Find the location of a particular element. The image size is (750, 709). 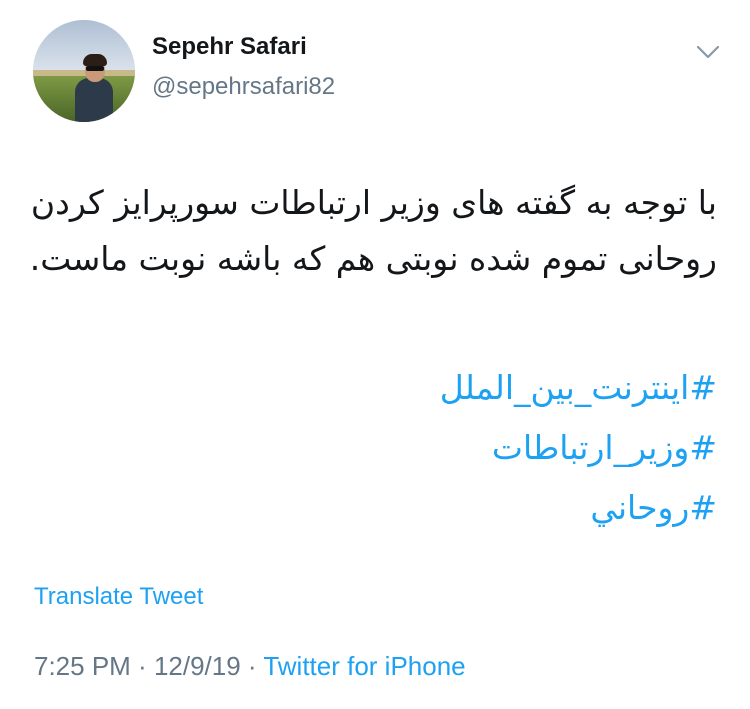

hashtag-link: #اینترنت_بین_الملل is located at coordinates (372, 388).